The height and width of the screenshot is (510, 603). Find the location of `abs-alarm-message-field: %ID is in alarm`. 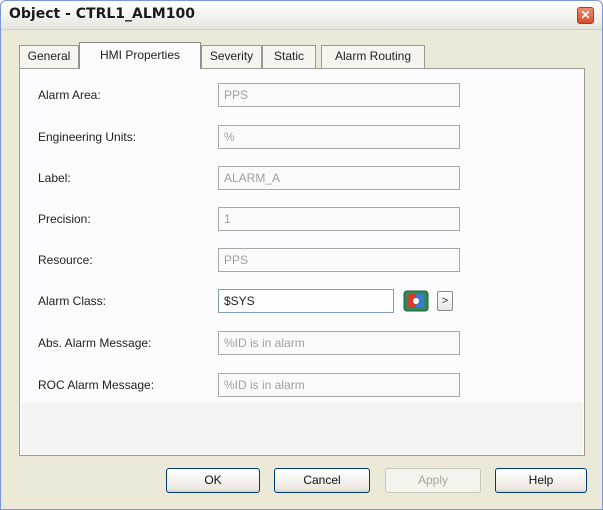

abs-alarm-message-field: %ID is in alarm is located at coordinates (339, 343).